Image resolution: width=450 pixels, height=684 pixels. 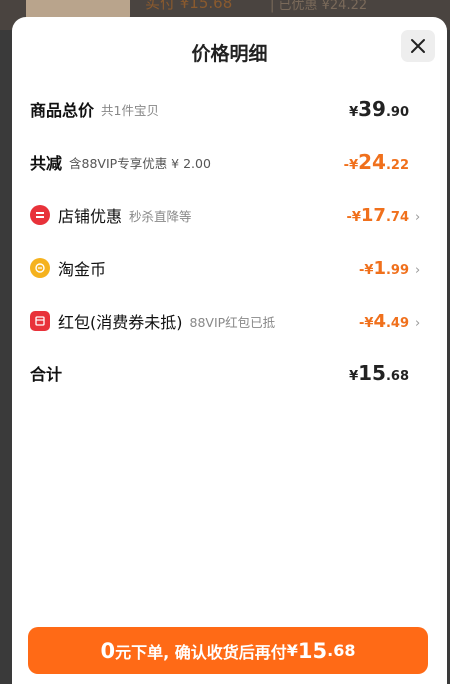 I want to click on amount-int: 39, so click(x=372, y=109).